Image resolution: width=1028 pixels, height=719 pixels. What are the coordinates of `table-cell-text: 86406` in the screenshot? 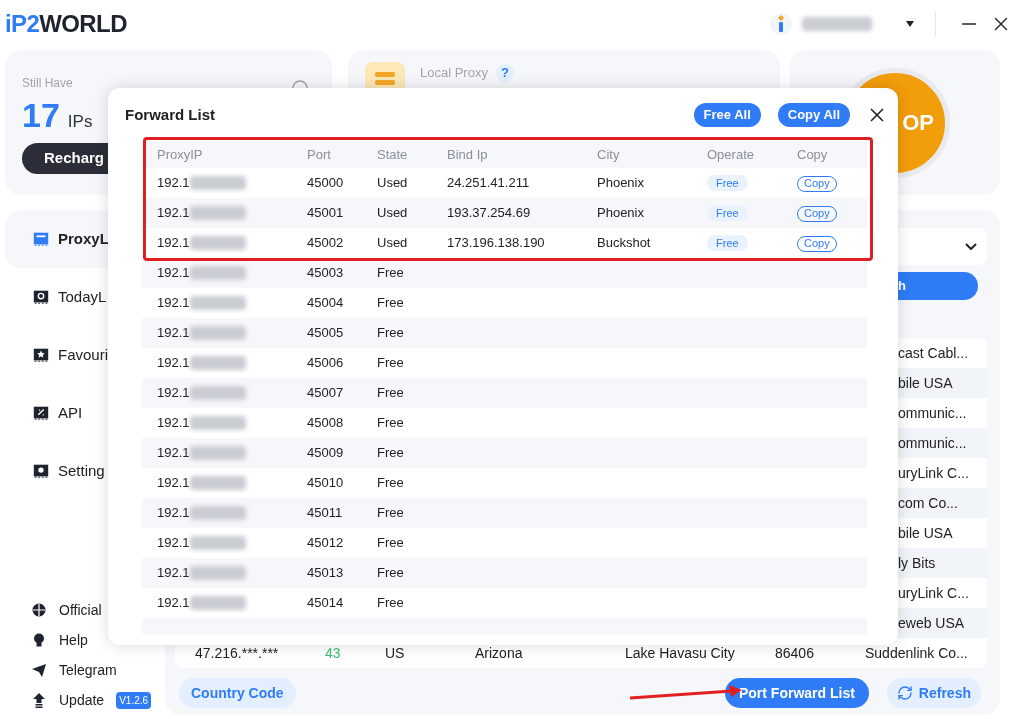 It's located at (795, 653).